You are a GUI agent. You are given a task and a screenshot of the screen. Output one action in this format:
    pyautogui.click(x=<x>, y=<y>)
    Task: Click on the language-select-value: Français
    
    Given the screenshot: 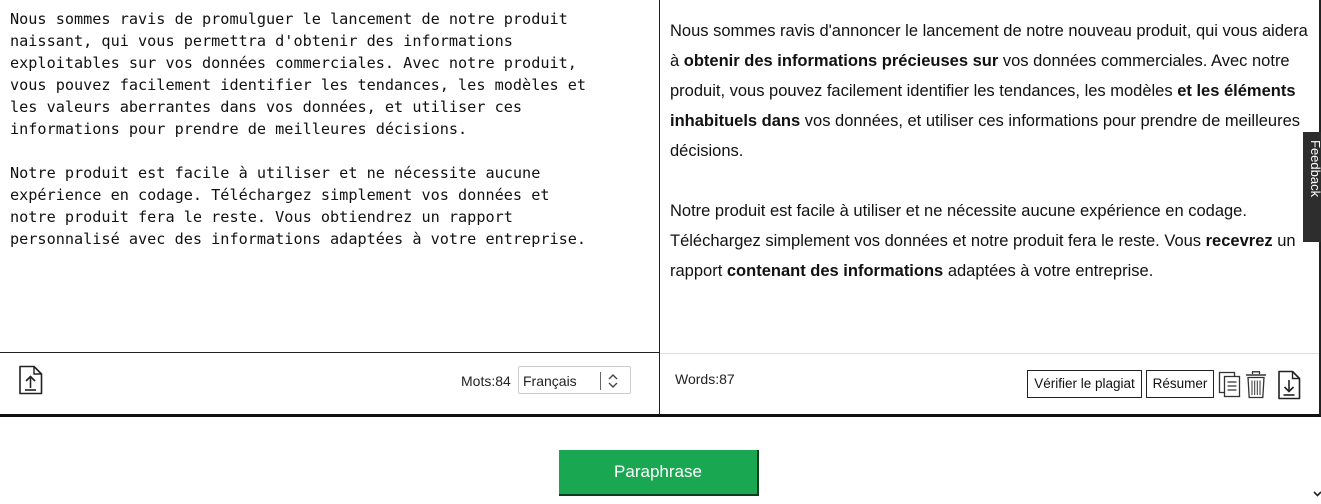 What is the action you would take?
    pyautogui.click(x=550, y=381)
    